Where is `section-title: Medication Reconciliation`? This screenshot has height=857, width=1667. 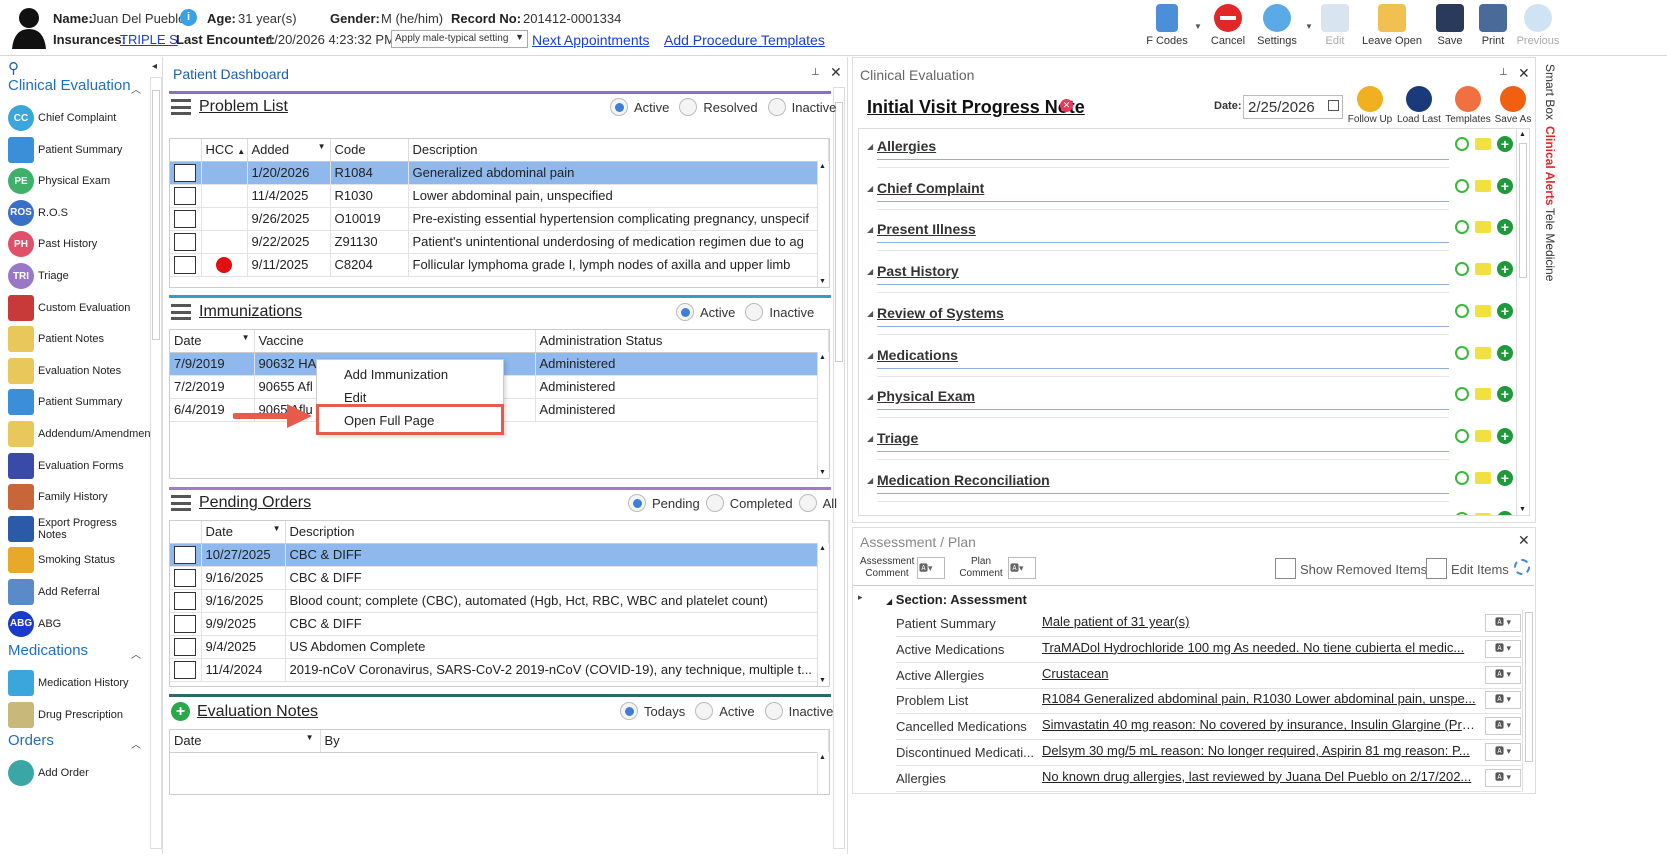 section-title: Medication Reconciliation is located at coordinates (963, 480).